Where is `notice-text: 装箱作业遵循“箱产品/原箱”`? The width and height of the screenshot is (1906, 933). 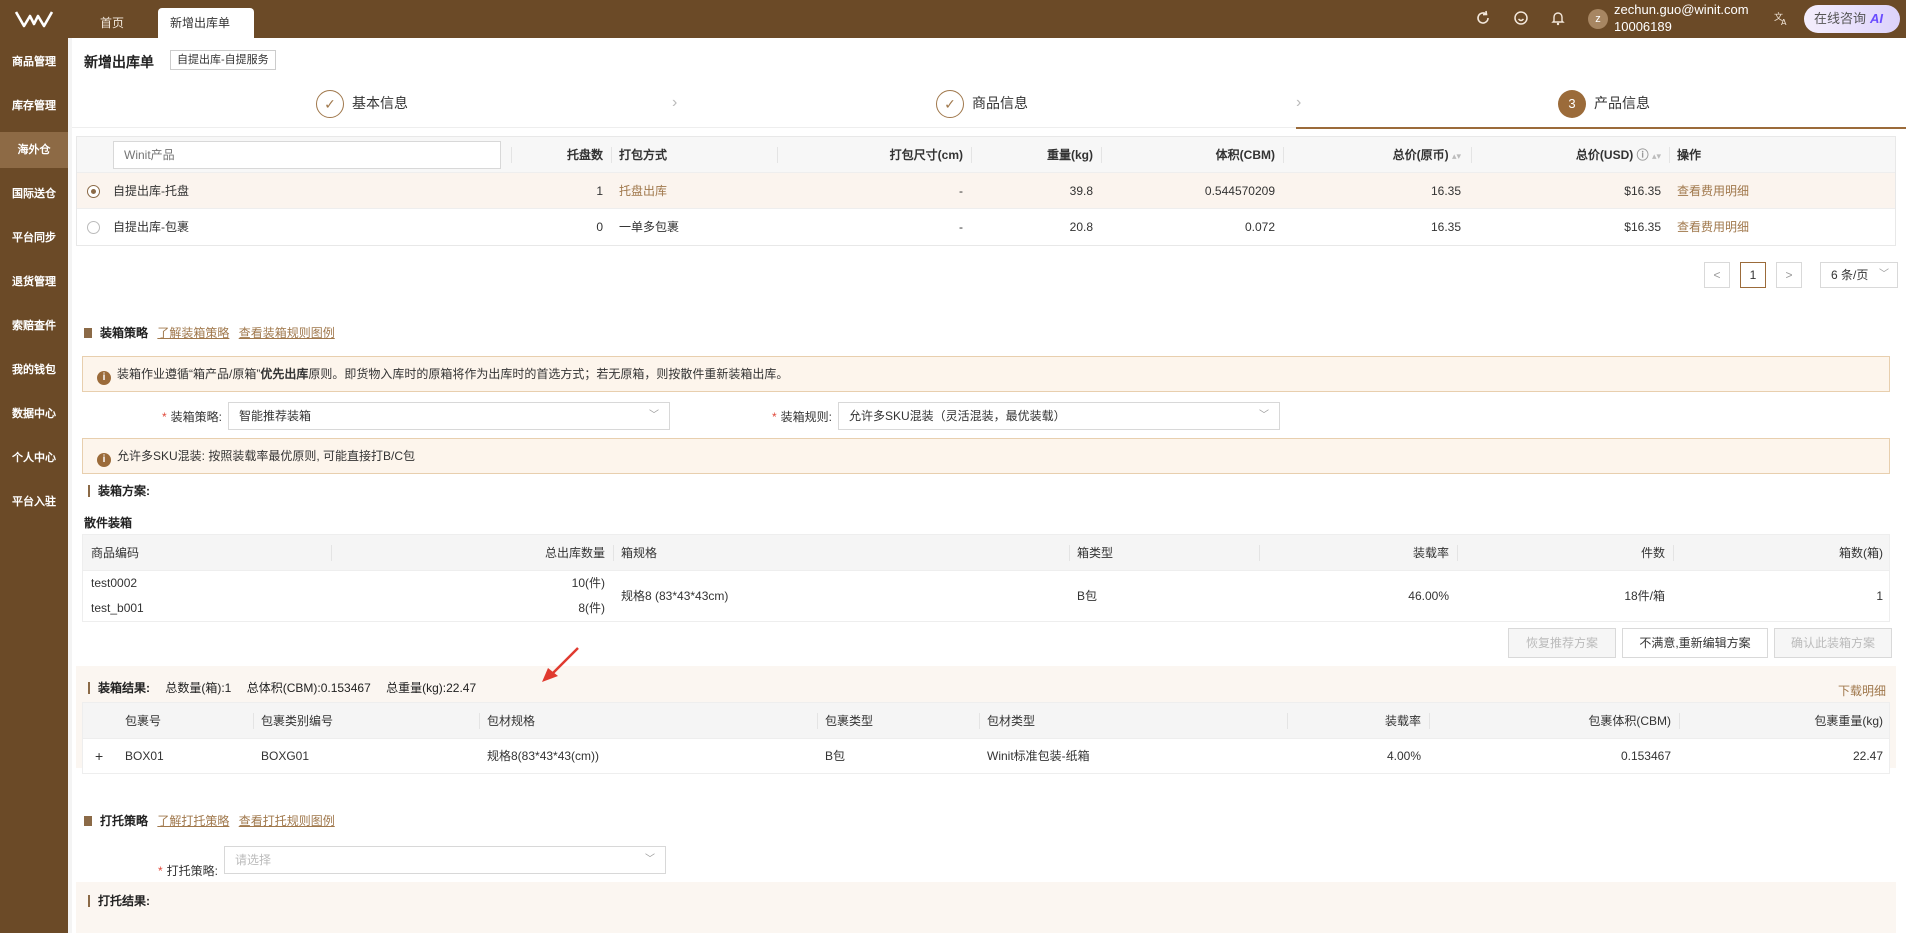 notice-text: 装箱作业遵循“箱产品/原箱” is located at coordinates (189, 374).